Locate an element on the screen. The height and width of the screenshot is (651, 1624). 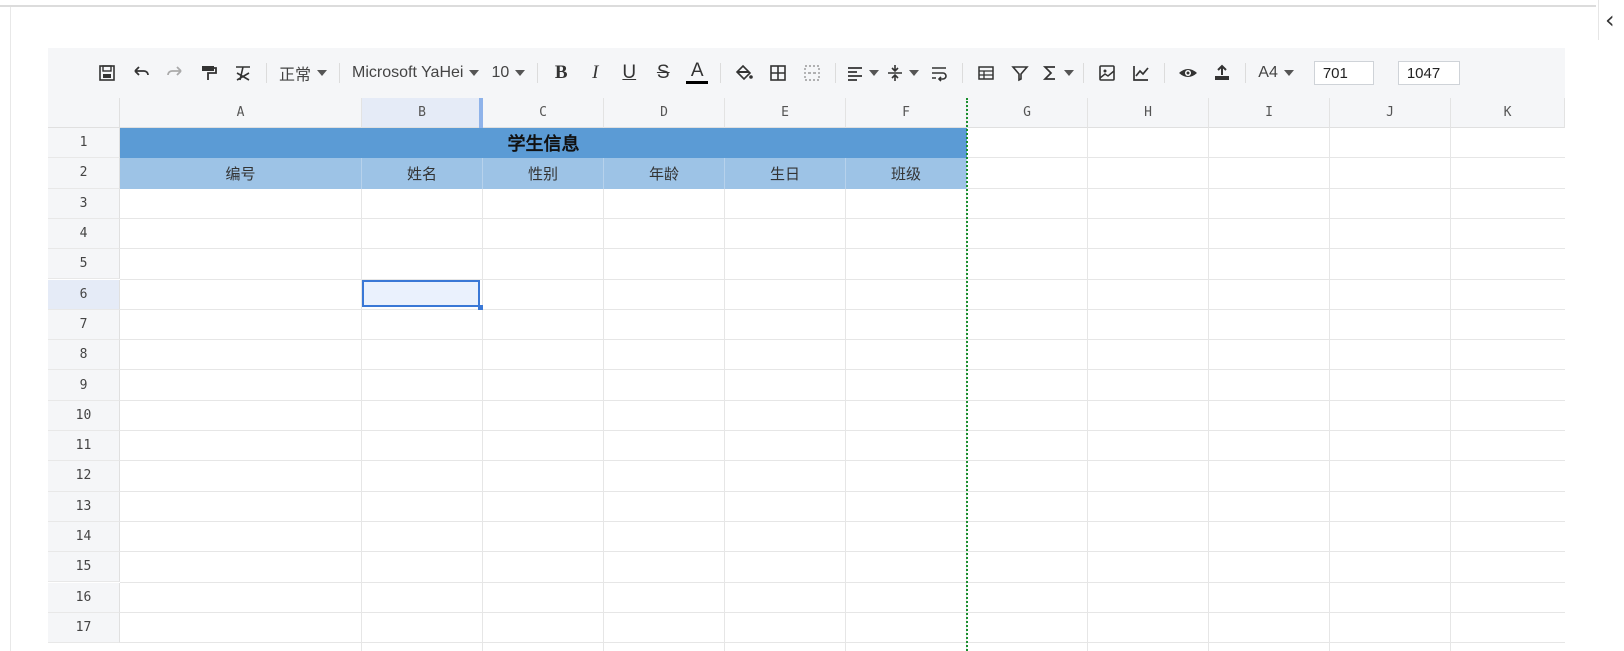
column-header-k: K is located at coordinates (1508, 113).